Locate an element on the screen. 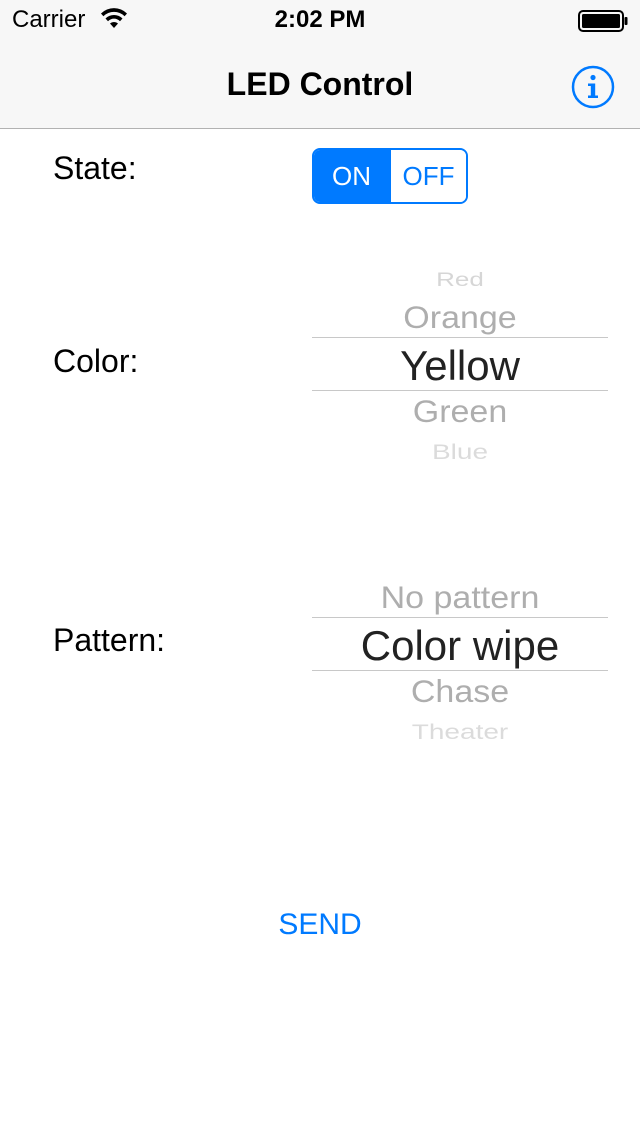 The image size is (640, 1136). color-picker-top-line is located at coordinates (460, 337).